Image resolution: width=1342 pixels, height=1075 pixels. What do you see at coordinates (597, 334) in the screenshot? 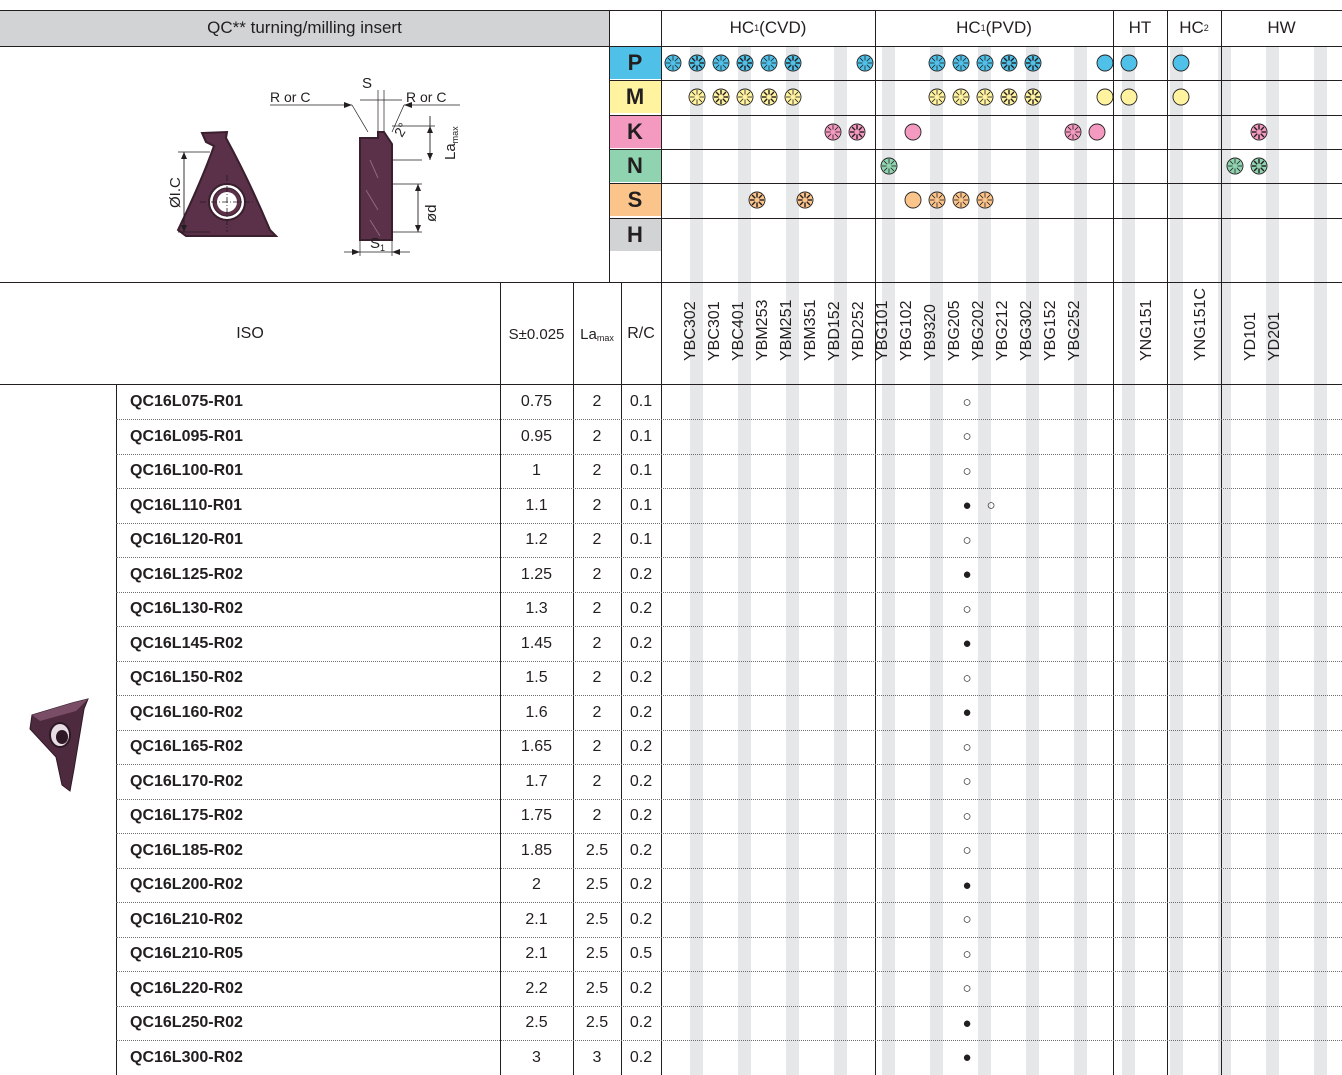
I see `col-la: La max` at bounding box center [597, 334].